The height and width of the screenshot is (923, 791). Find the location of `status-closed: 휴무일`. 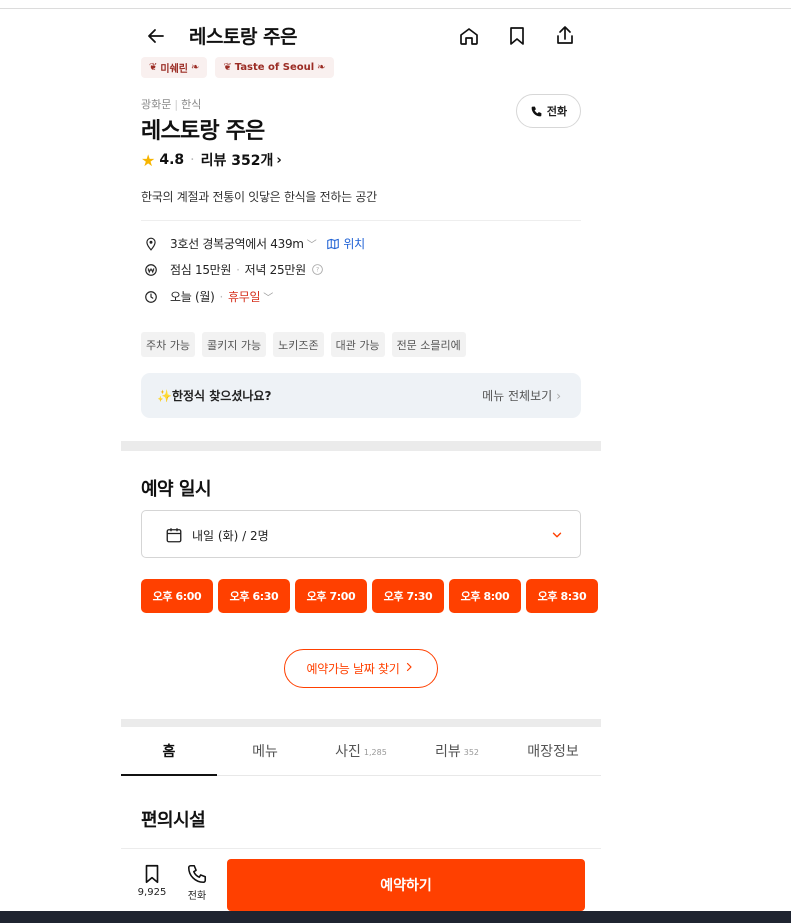

status-closed: 휴무일 is located at coordinates (244, 296).